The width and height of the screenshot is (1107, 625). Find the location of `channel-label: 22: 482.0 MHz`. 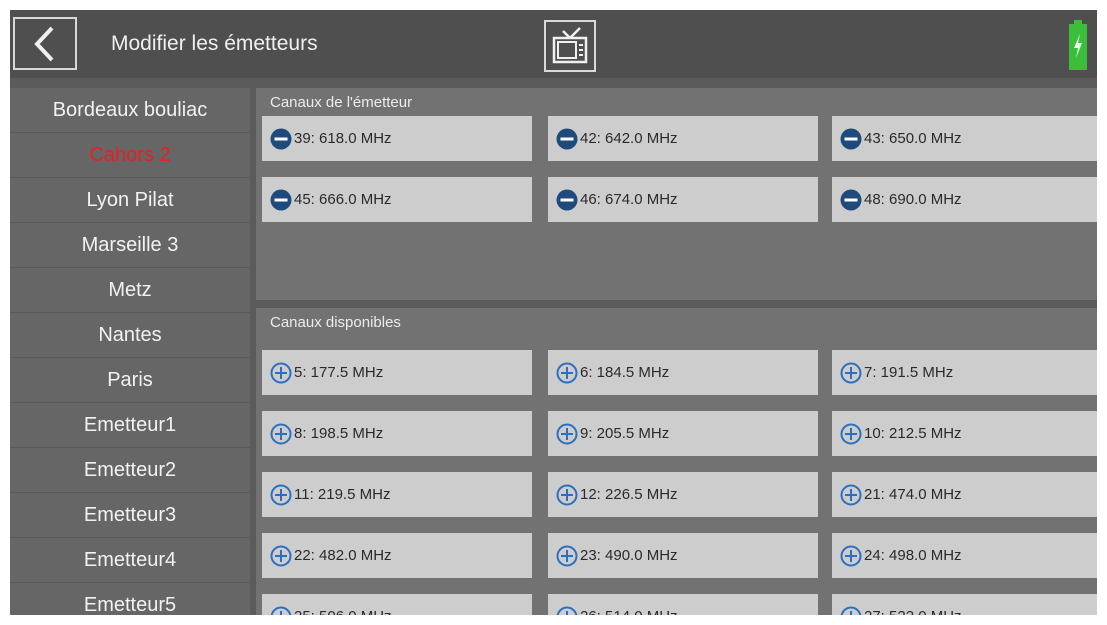

channel-label: 22: 482.0 MHz is located at coordinates (343, 555).